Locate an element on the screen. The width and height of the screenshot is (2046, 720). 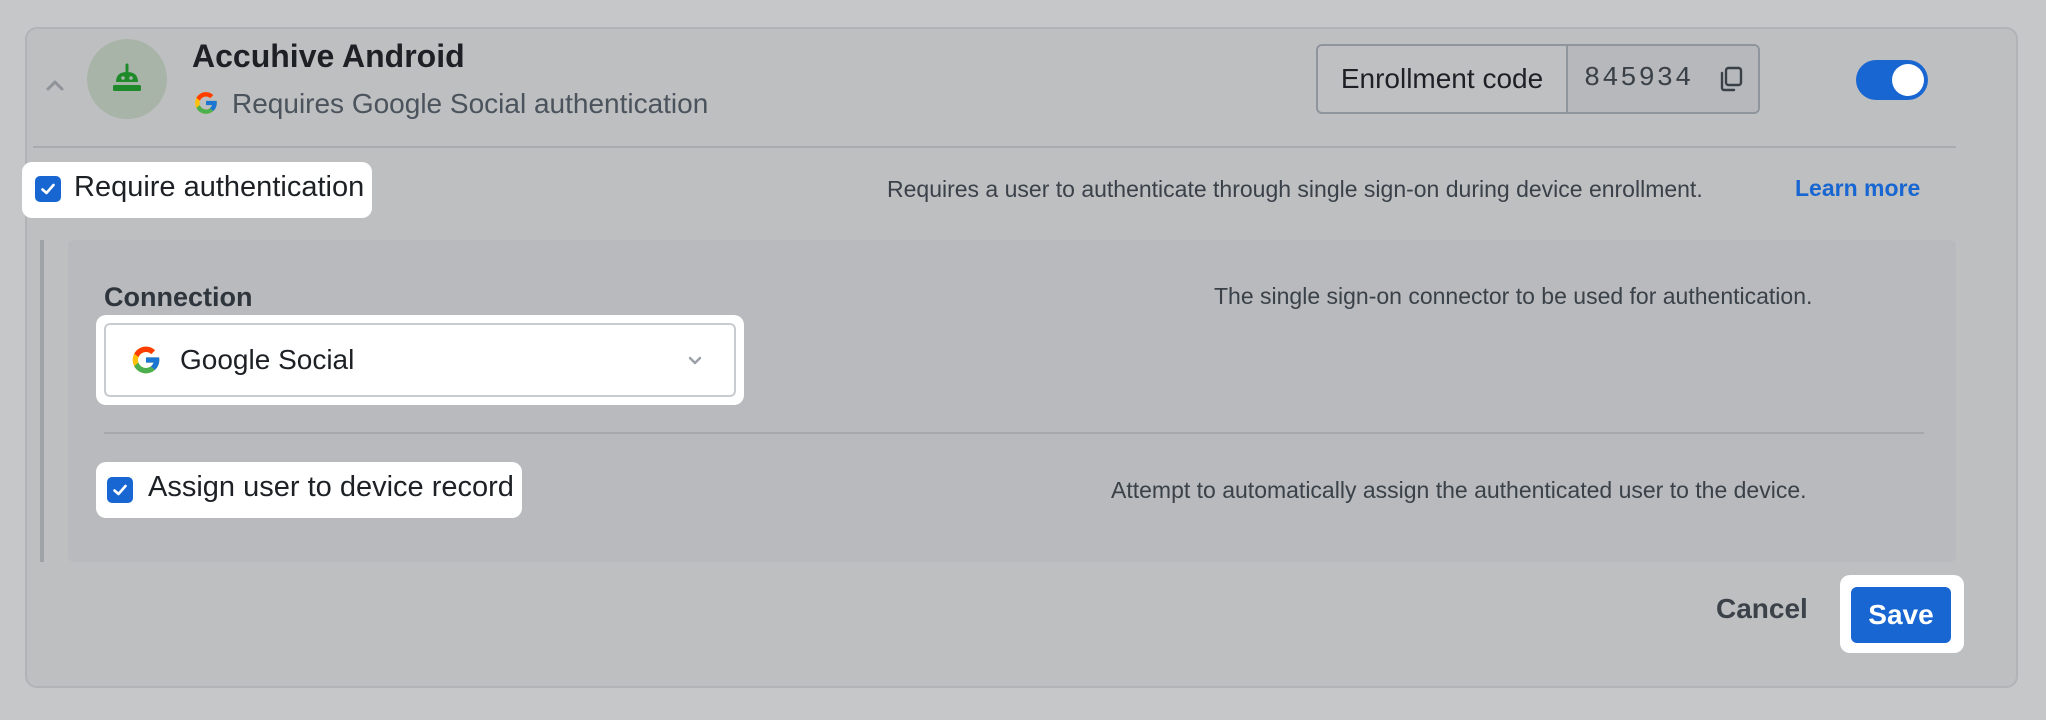
connection-selected-value: Google Social is located at coordinates (267, 359).